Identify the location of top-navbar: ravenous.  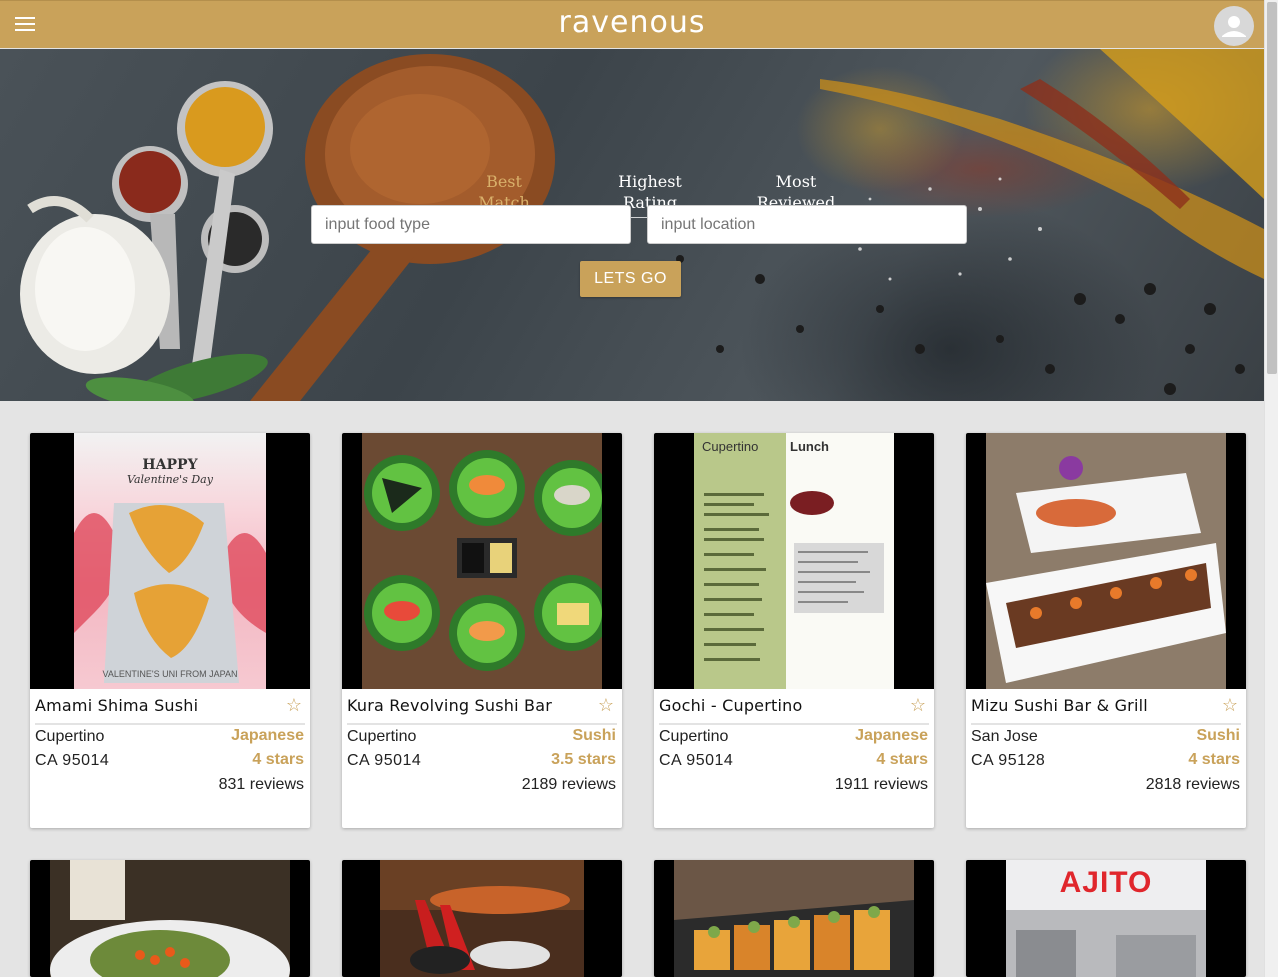
(632, 24).